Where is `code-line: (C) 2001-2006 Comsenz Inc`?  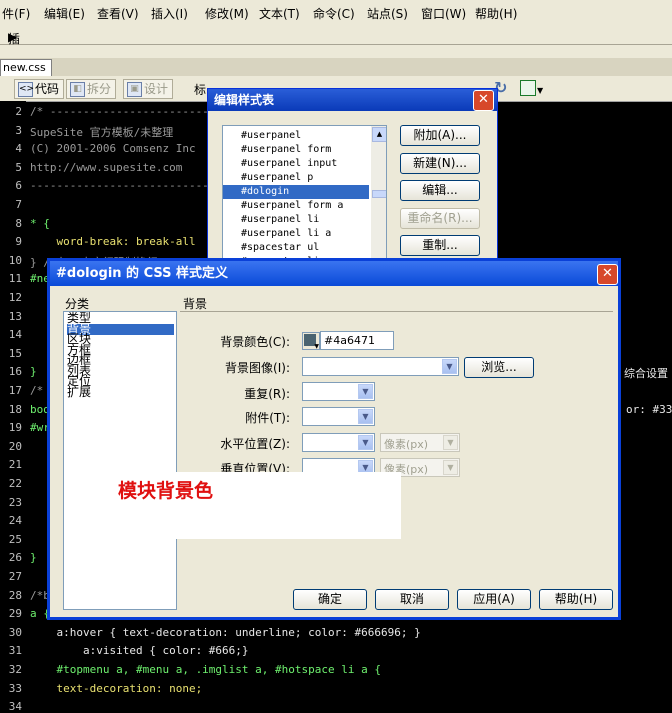 code-line: (C) 2001-2006 Comsenz Inc is located at coordinates (113, 149).